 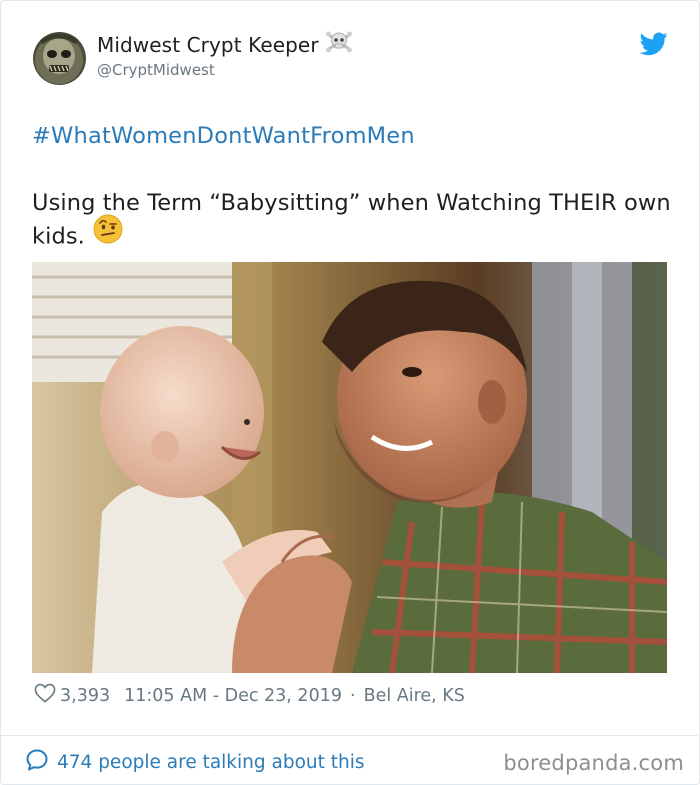 I want to click on timestamp-link: 11:05 AM - Dec 23, 2019, so click(x=233, y=696).